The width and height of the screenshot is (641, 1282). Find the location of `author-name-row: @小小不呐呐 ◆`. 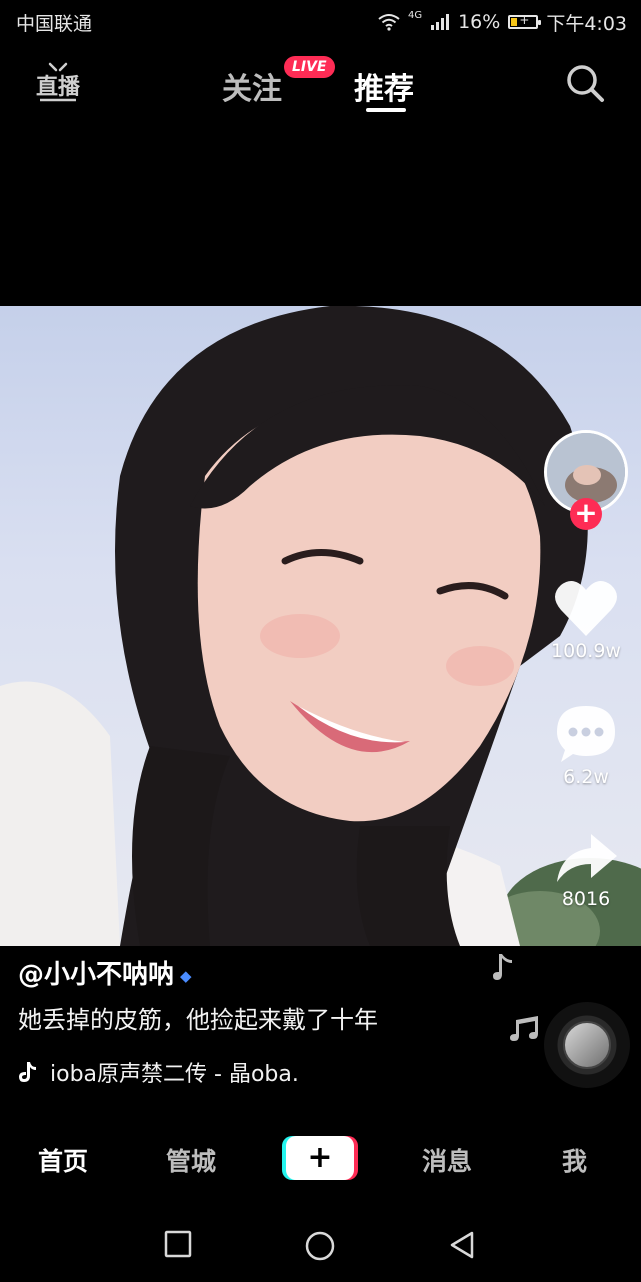

author-name-row: @小小不呐呐 ◆ is located at coordinates (105, 972).